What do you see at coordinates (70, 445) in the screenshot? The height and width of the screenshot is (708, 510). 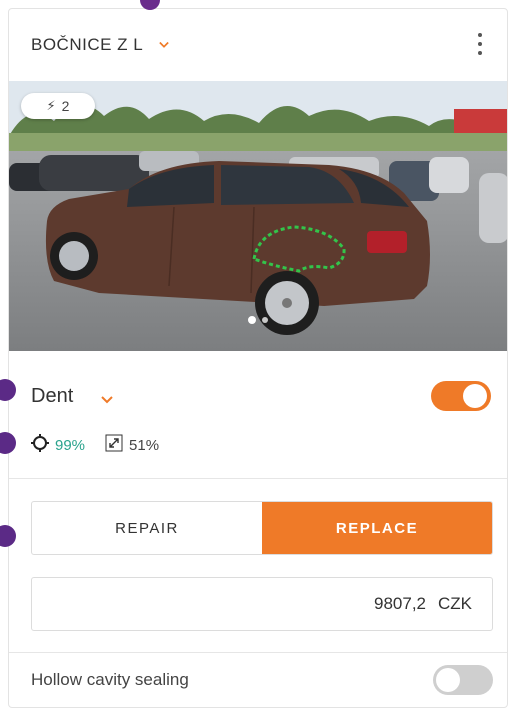 I see `confidence-value: 99%` at bounding box center [70, 445].